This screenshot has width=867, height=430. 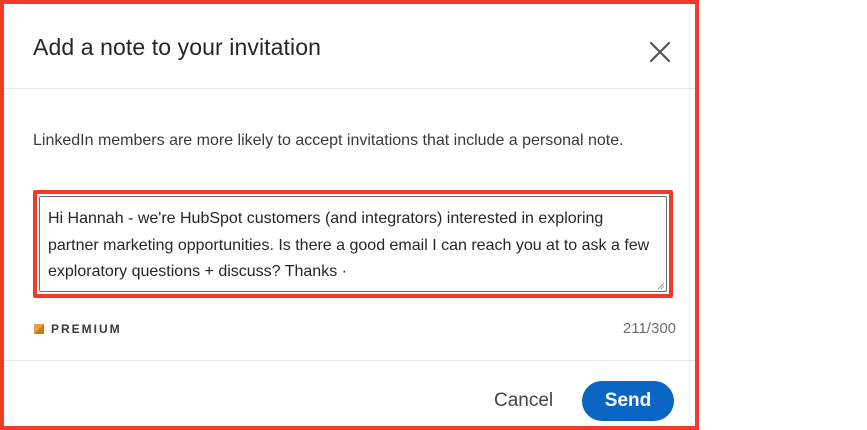 I want to click on close-icon, so click(x=660, y=52).